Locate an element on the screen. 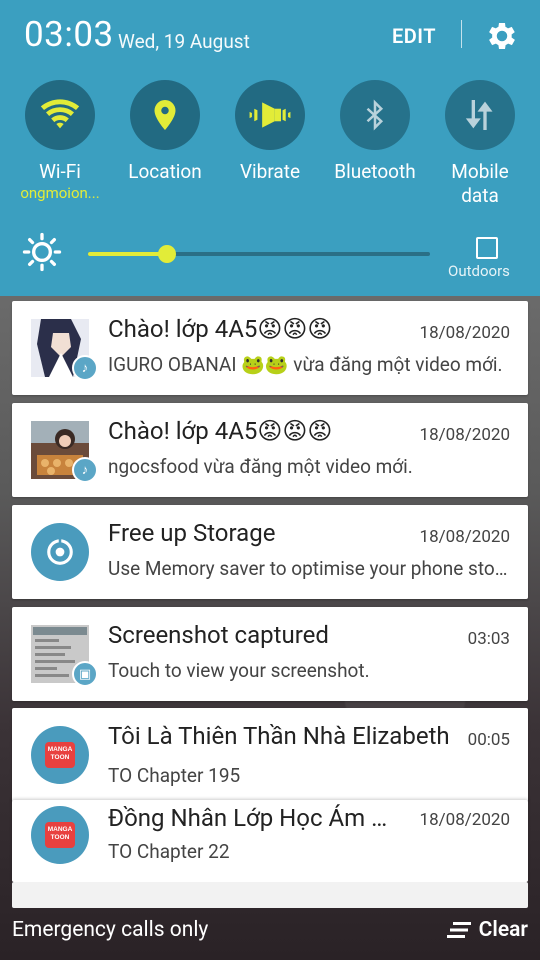  edit-button: EDIT is located at coordinates (414, 36).